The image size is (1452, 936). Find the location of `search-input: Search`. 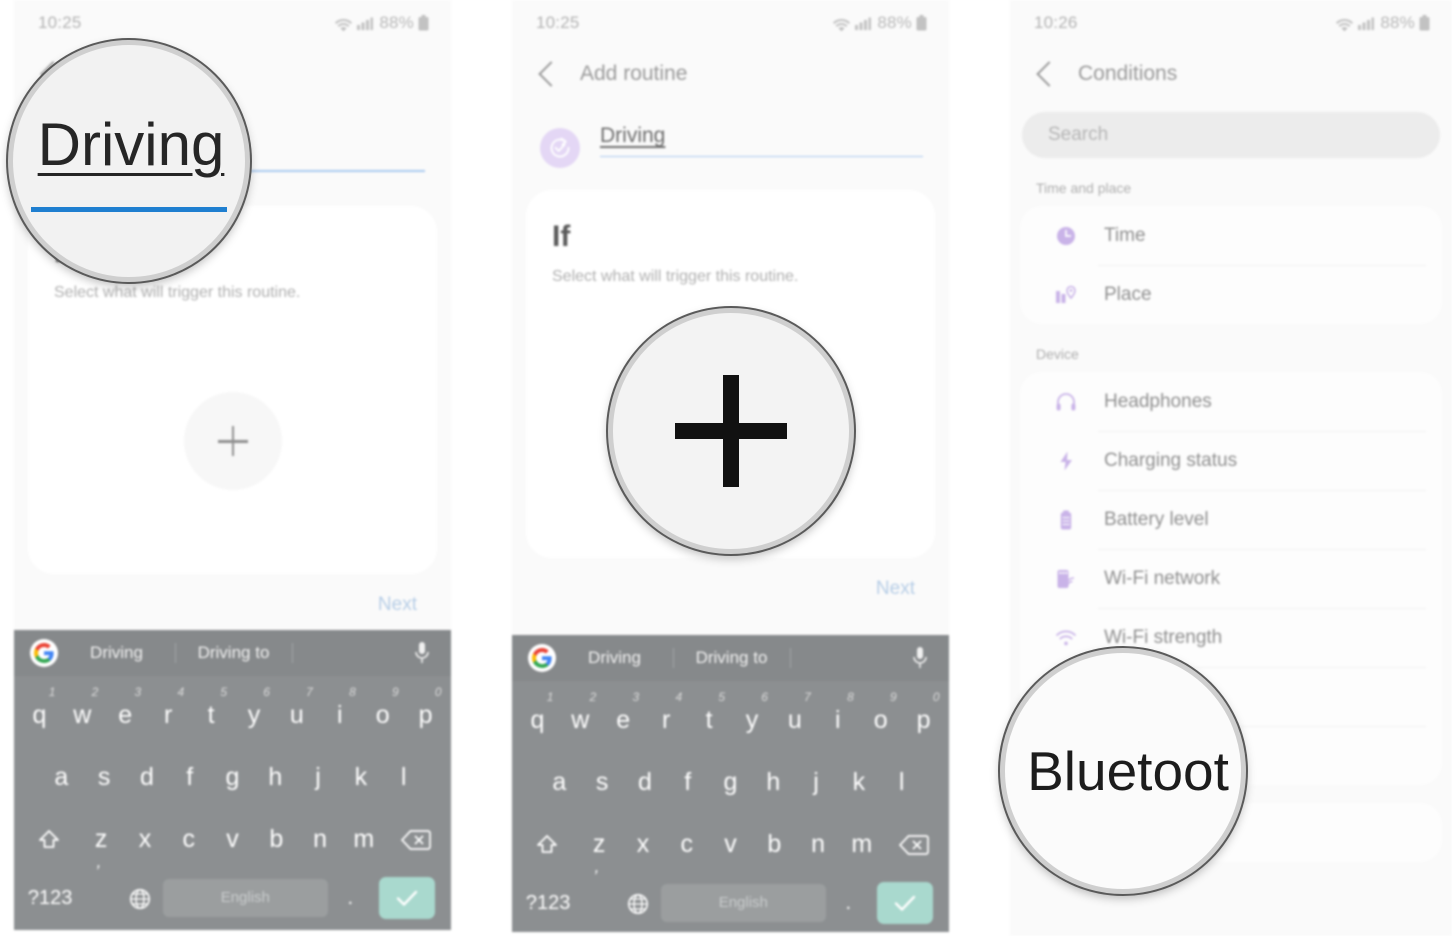

search-input: Search is located at coordinates (1231, 135).